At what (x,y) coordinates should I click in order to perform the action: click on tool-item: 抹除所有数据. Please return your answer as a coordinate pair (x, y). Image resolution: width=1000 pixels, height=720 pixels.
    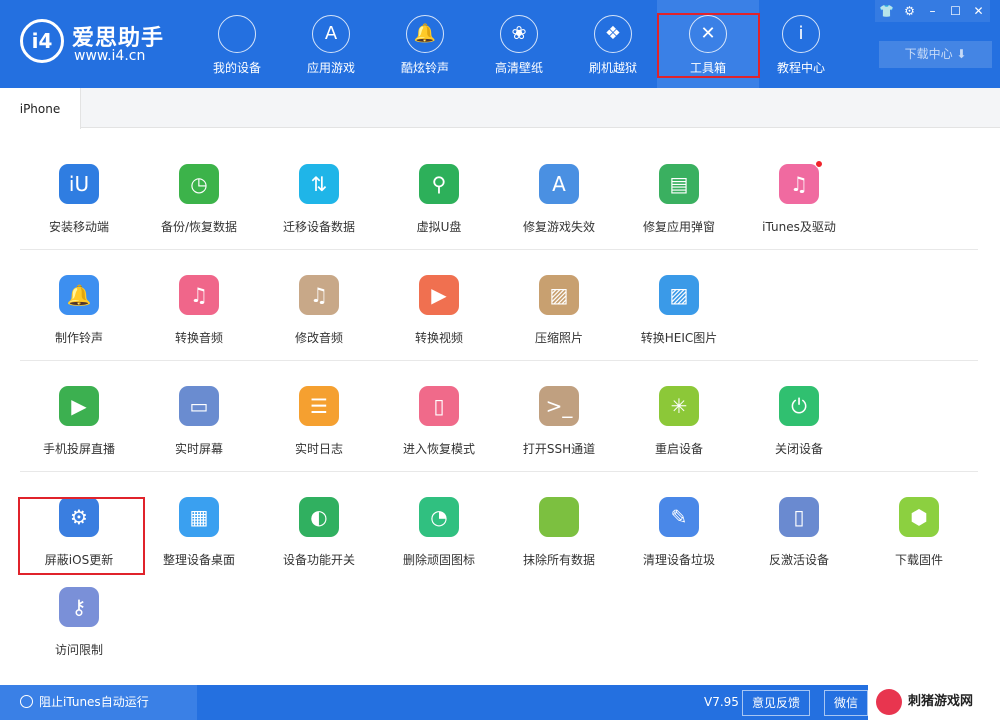
    Looking at the image, I should click on (559, 537).